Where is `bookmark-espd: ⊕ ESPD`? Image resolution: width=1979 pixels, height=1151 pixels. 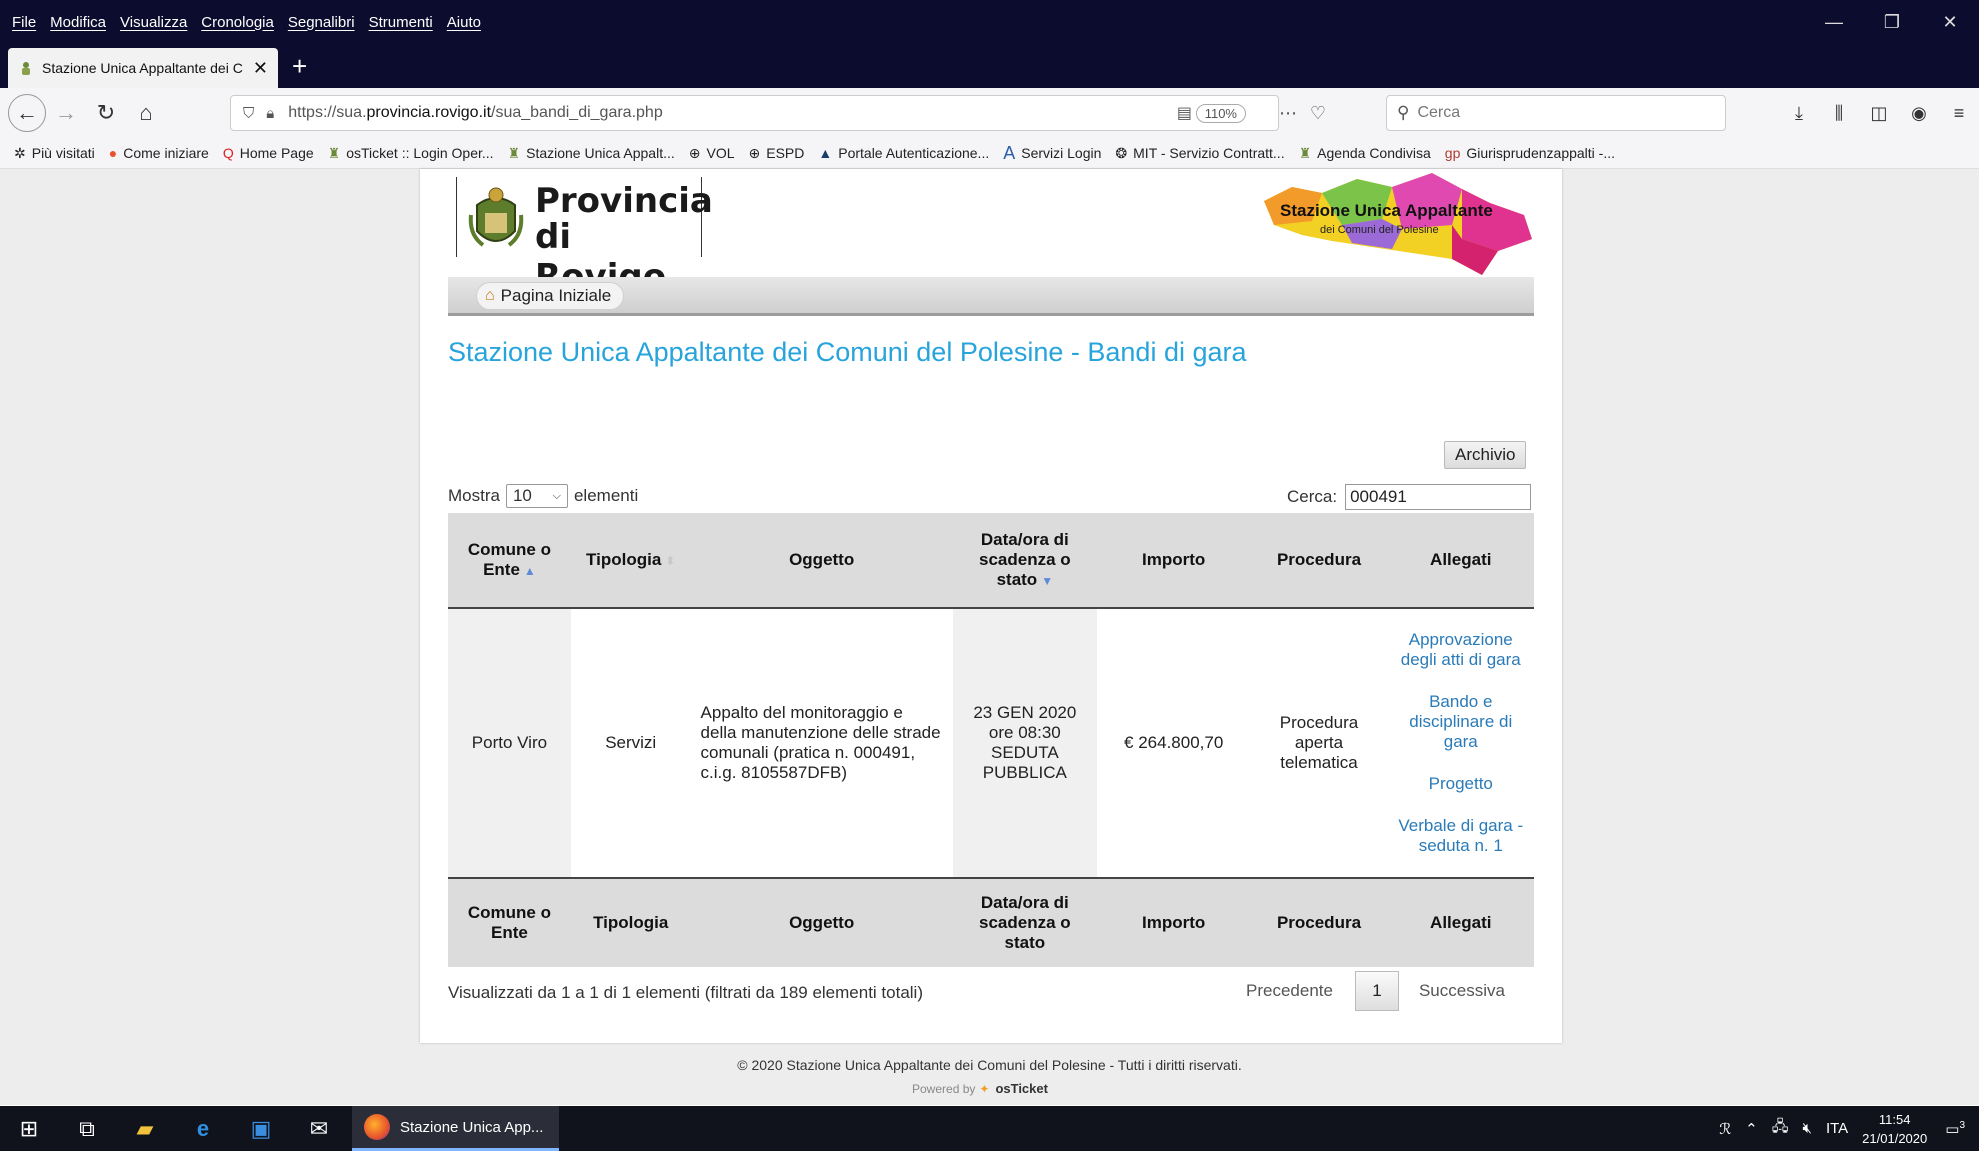
bookmark-espd: ⊕ ESPD is located at coordinates (777, 153).